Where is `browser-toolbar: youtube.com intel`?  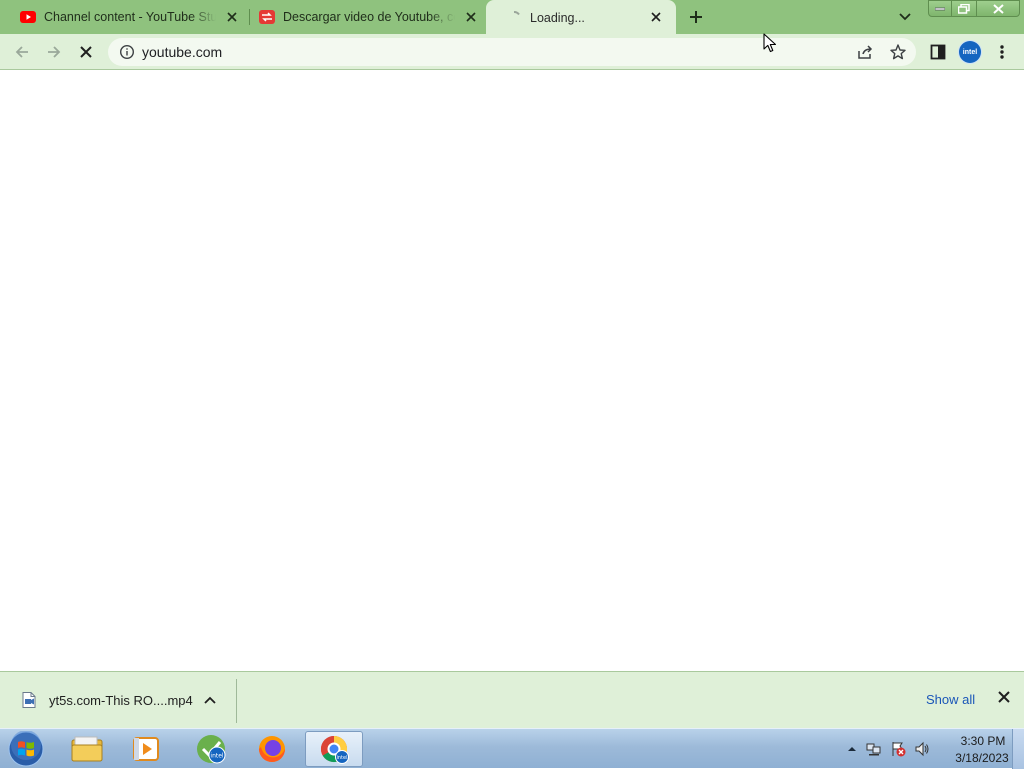
browser-toolbar: youtube.com intel is located at coordinates (512, 52).